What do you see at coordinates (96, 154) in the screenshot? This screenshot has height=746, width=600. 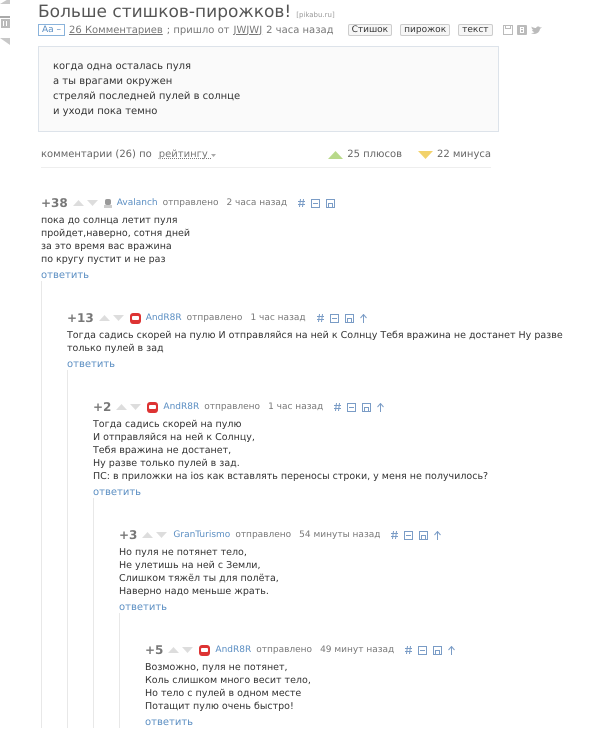 I see `comments-count-label: комментарии (26) по` at bounding box center [96, 154].